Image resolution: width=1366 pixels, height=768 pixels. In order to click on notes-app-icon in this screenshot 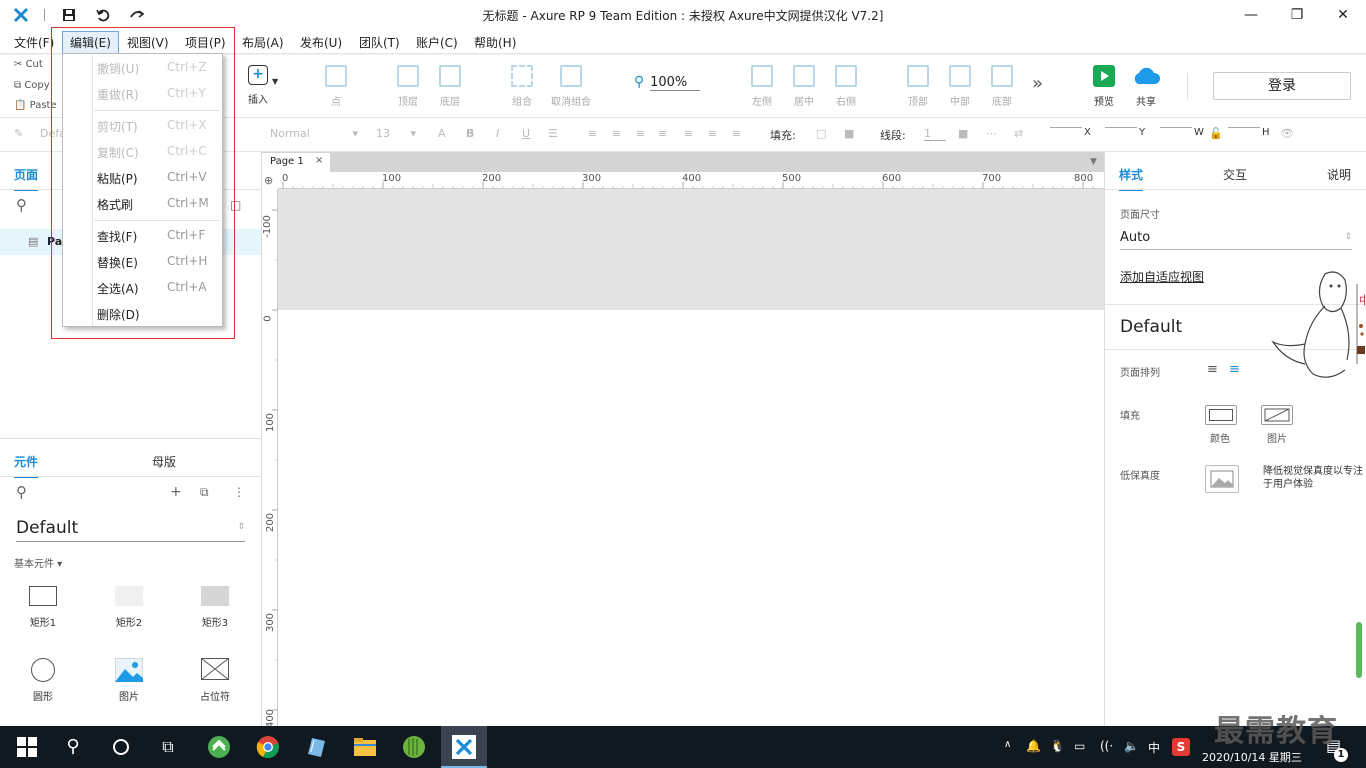, I will do `click(316, 747)`.